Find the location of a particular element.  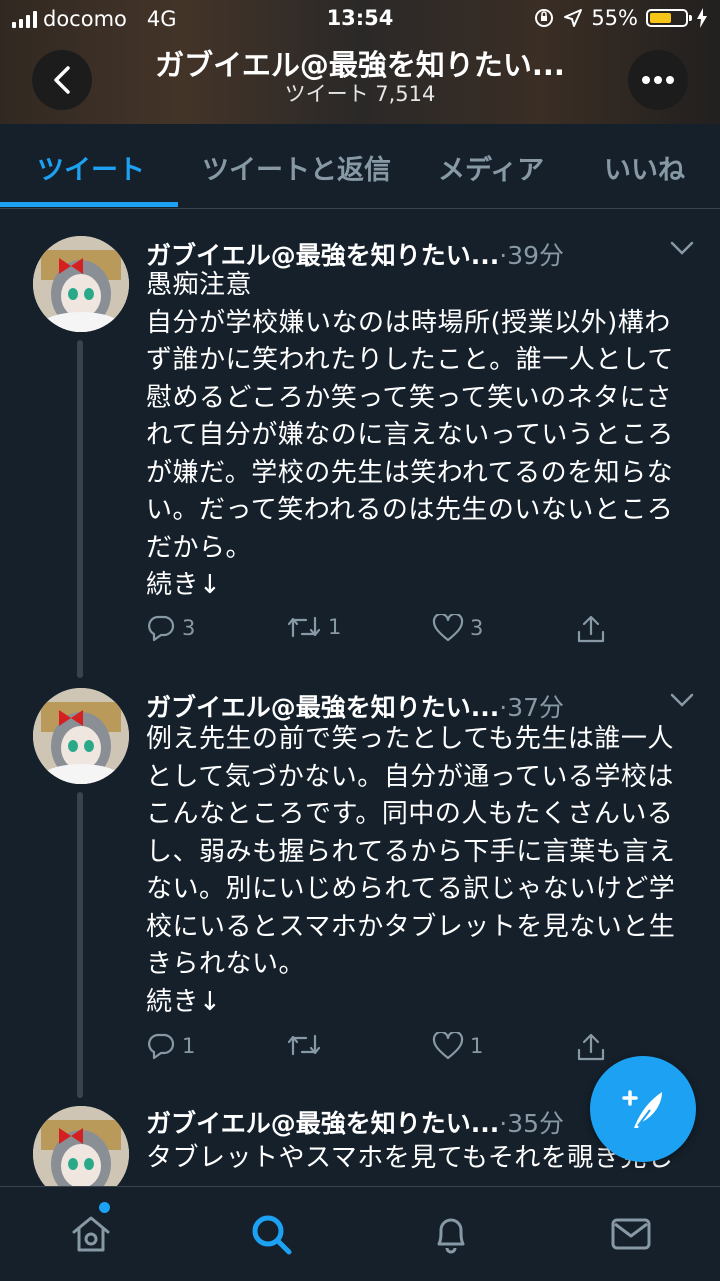

like-button: 1 is located at coordinates (457, 1046).